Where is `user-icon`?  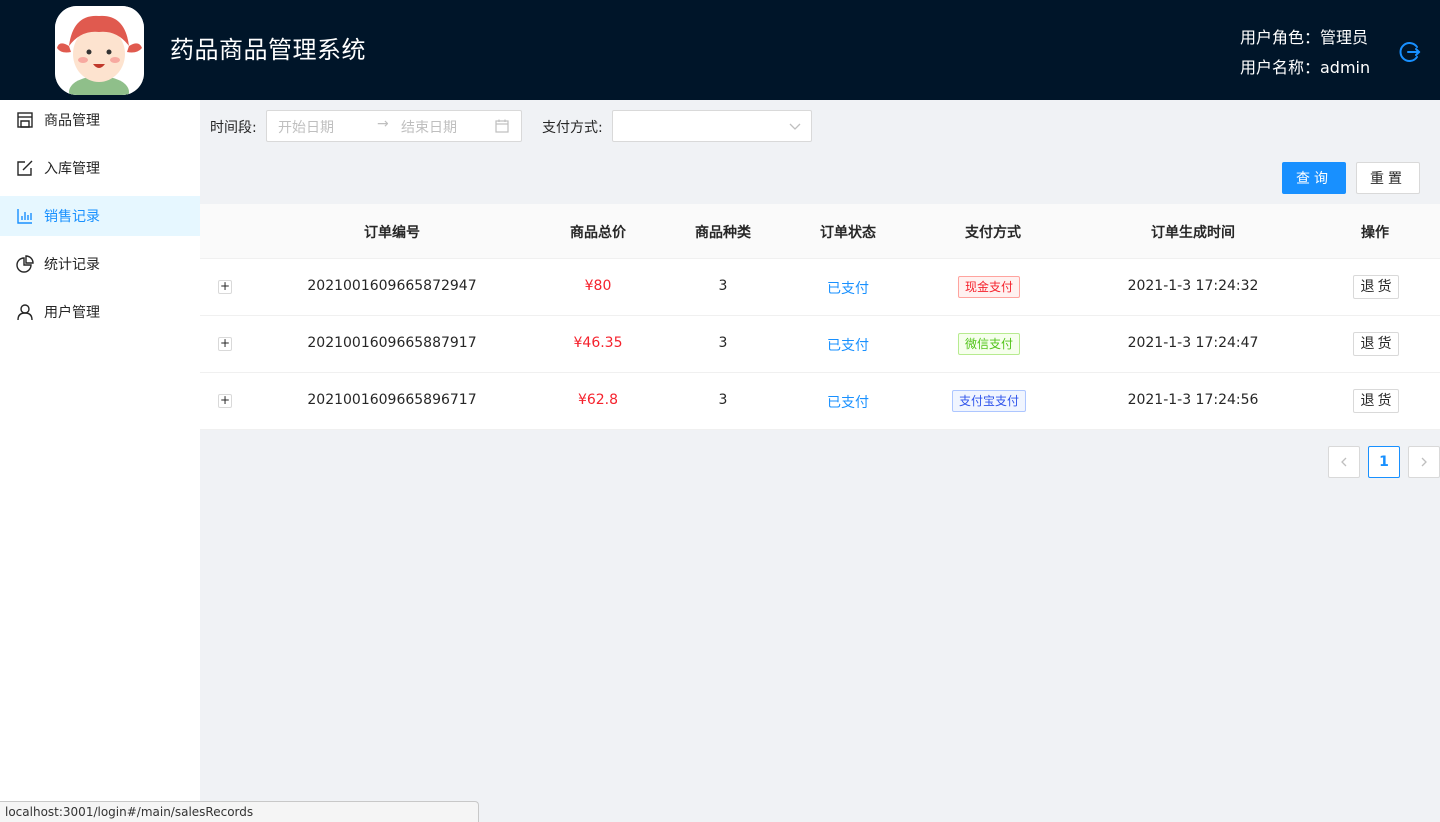
user-icon is located at coordinates (25, 312).